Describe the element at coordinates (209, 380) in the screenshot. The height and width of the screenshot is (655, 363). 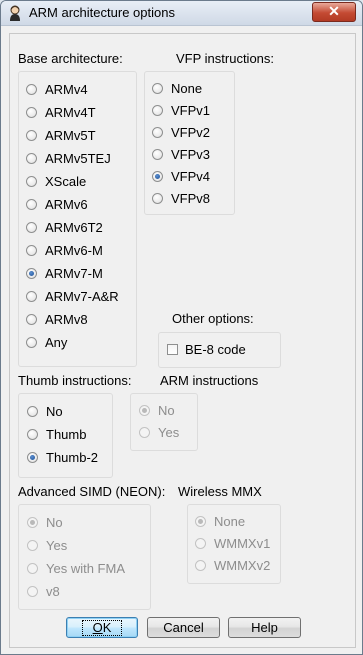
I see `arm-instructions-label: ARM instructions` at that location.